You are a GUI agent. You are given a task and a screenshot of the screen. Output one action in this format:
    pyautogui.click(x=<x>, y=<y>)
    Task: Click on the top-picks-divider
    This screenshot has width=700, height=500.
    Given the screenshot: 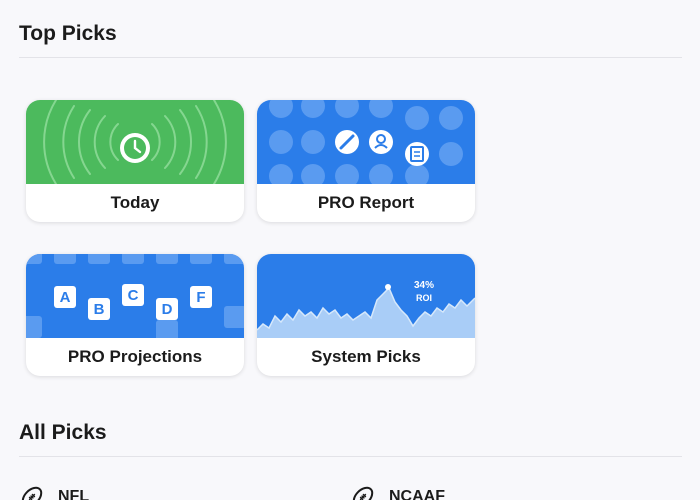 What is the action you would take?
    pyautogui.click(x=350, y=57)
    